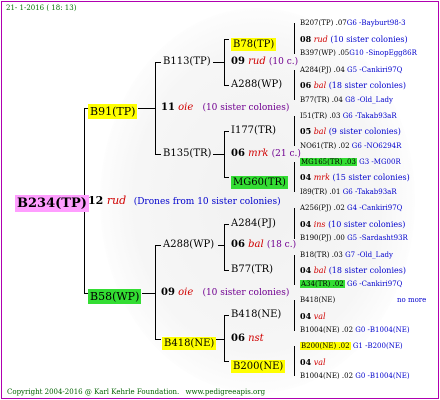 Image resolution: width=440 pixels, height=400 pixels. I want to click on g2-node: A288(WP), so click(188, 245).